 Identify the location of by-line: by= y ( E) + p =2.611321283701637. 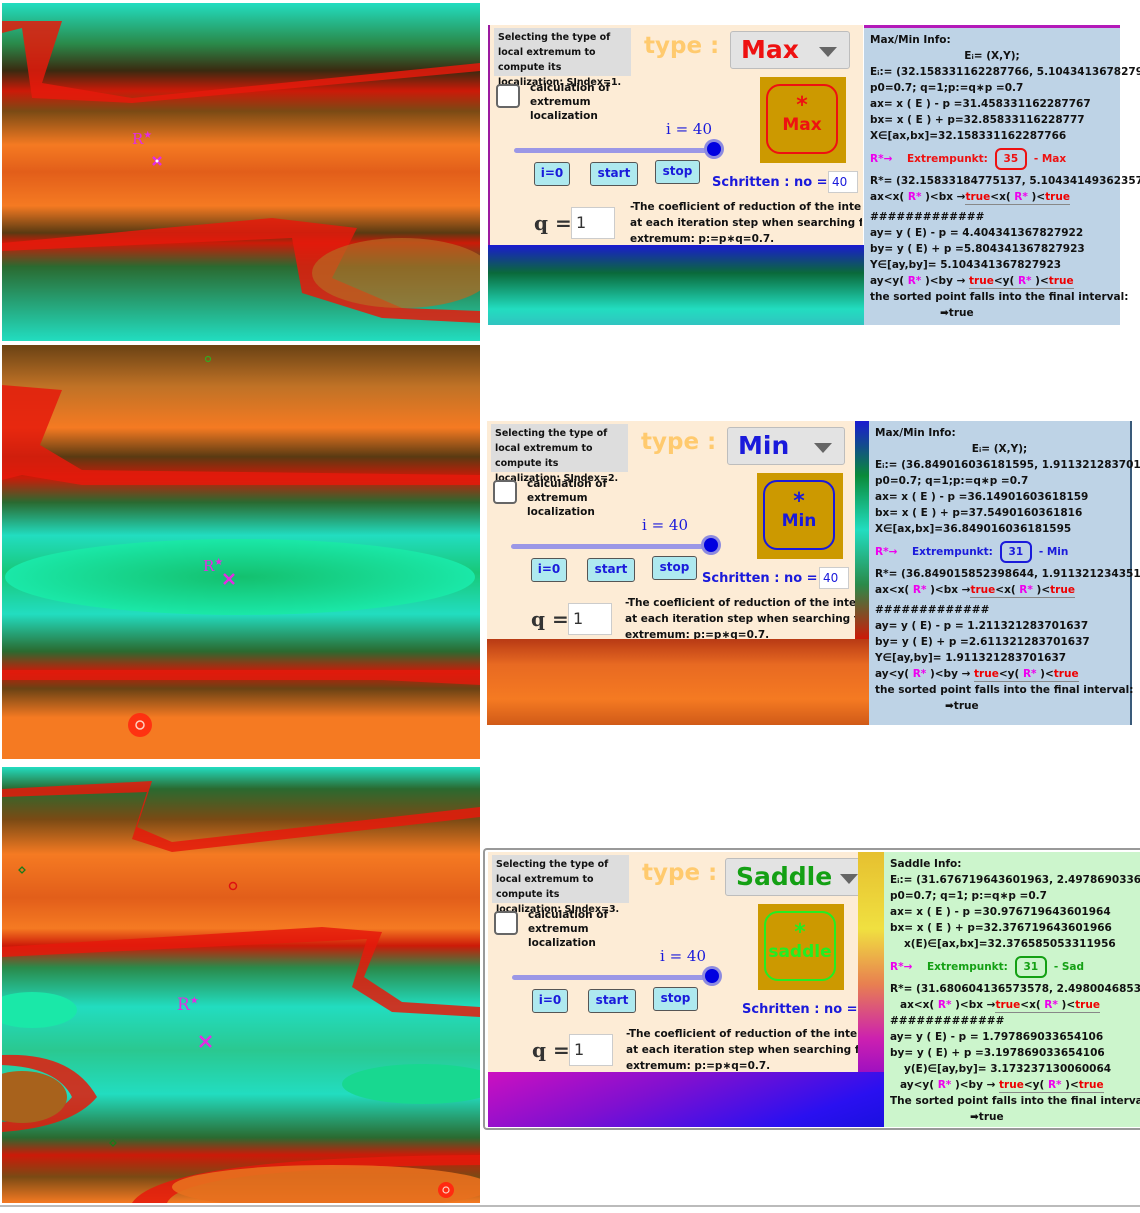
(982, 642).